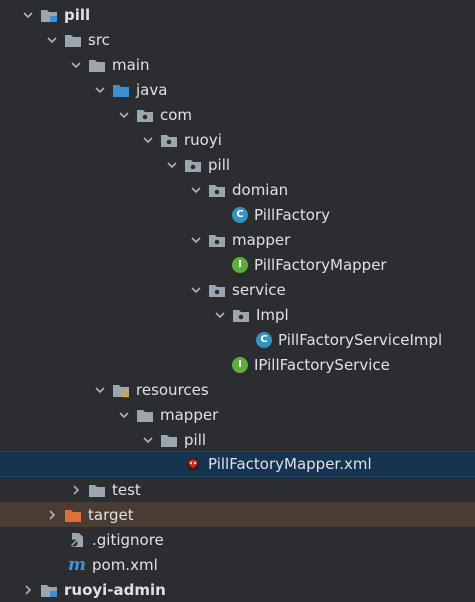 This screenshot has height=602, width=475. I want to click on tree-item-pillfactorymapper-xml: PillFactoryMapper.xml, so click(237, 464).